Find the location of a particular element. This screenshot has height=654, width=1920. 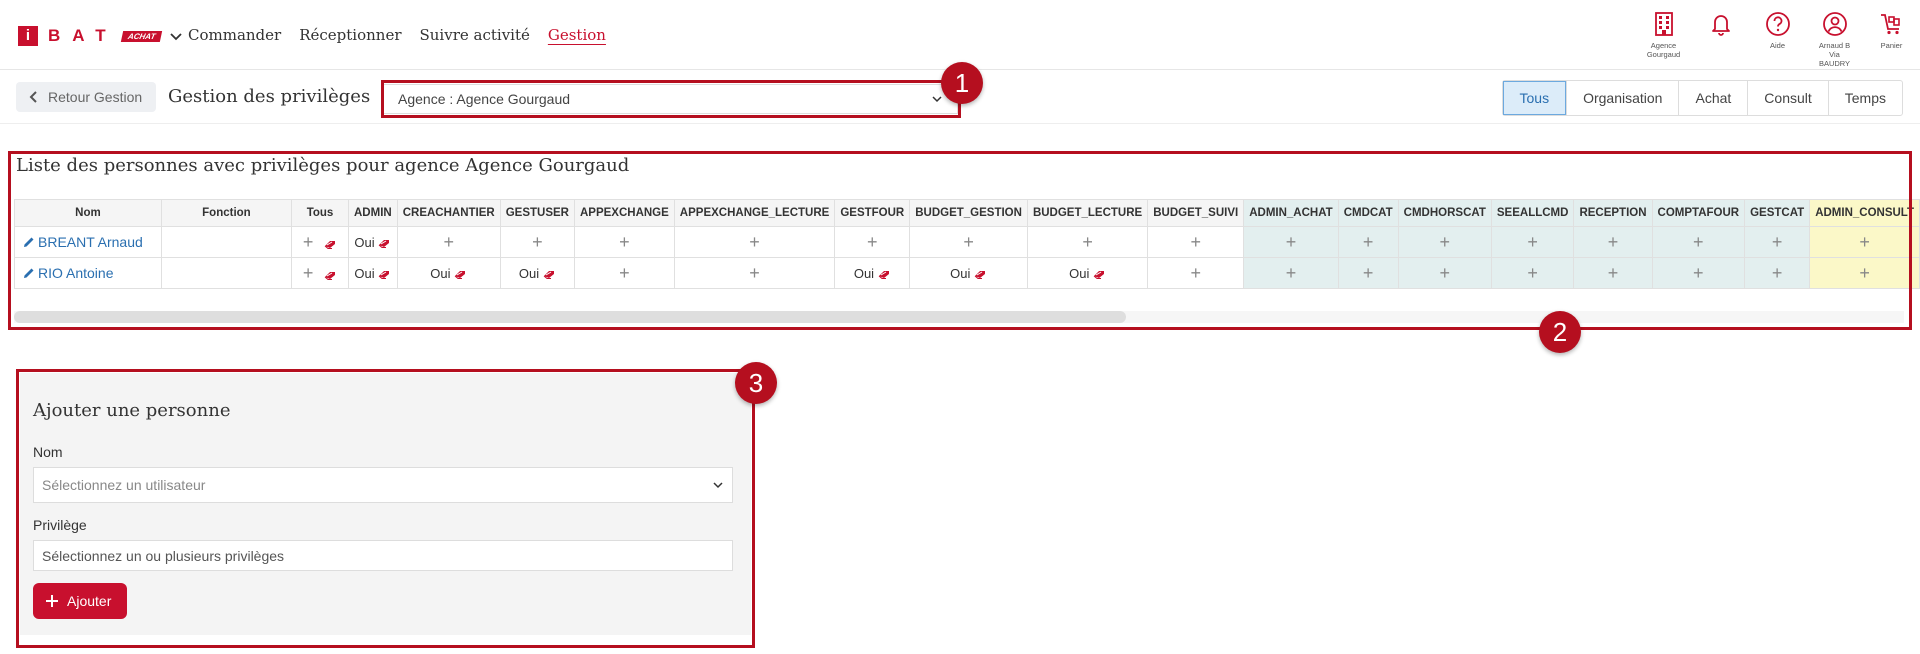

back-label: Retour Gestion is located at coordinates (95, 97).